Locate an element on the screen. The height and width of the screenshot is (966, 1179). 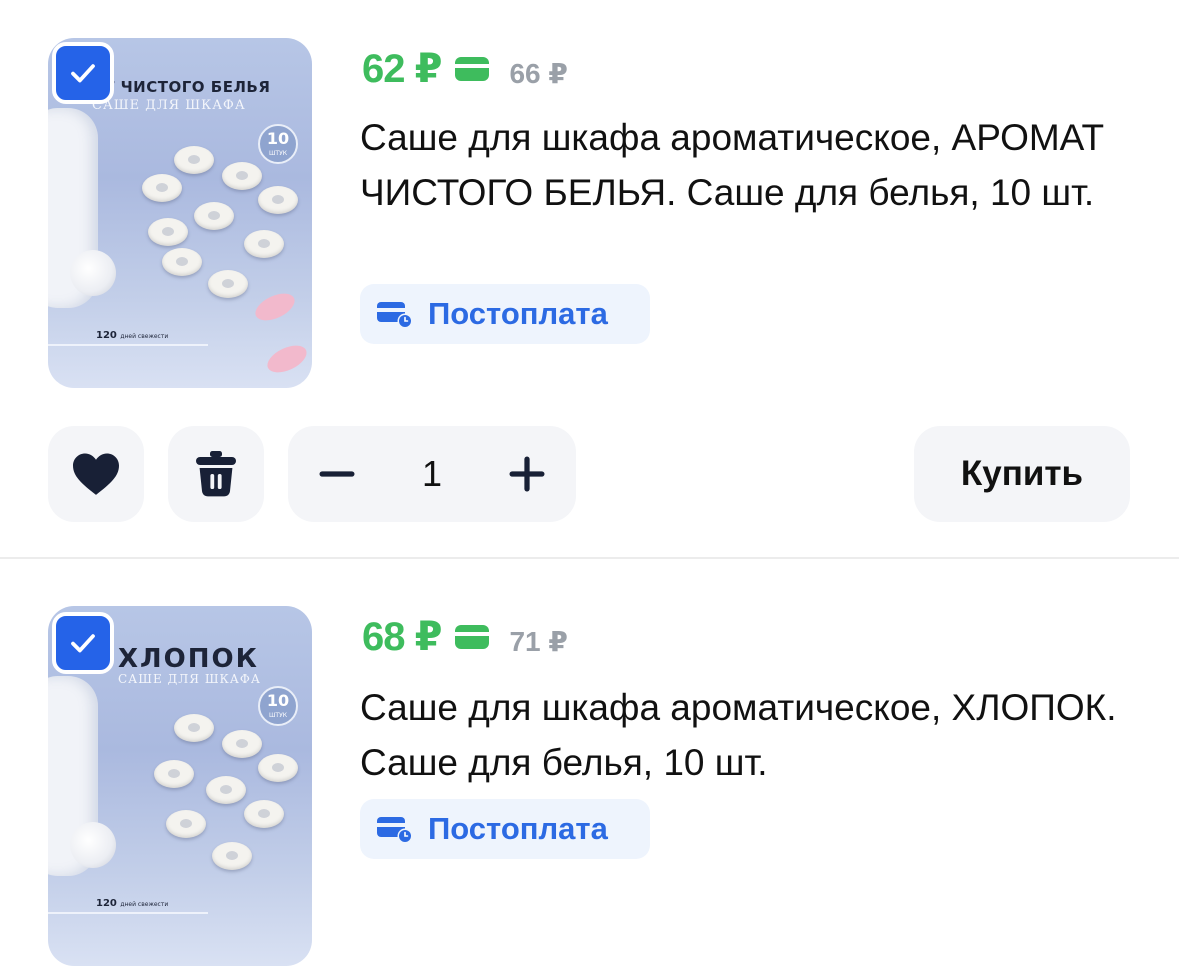
price-row: 62 ₽ 66 ₽ is located at coordinates (465, 69).